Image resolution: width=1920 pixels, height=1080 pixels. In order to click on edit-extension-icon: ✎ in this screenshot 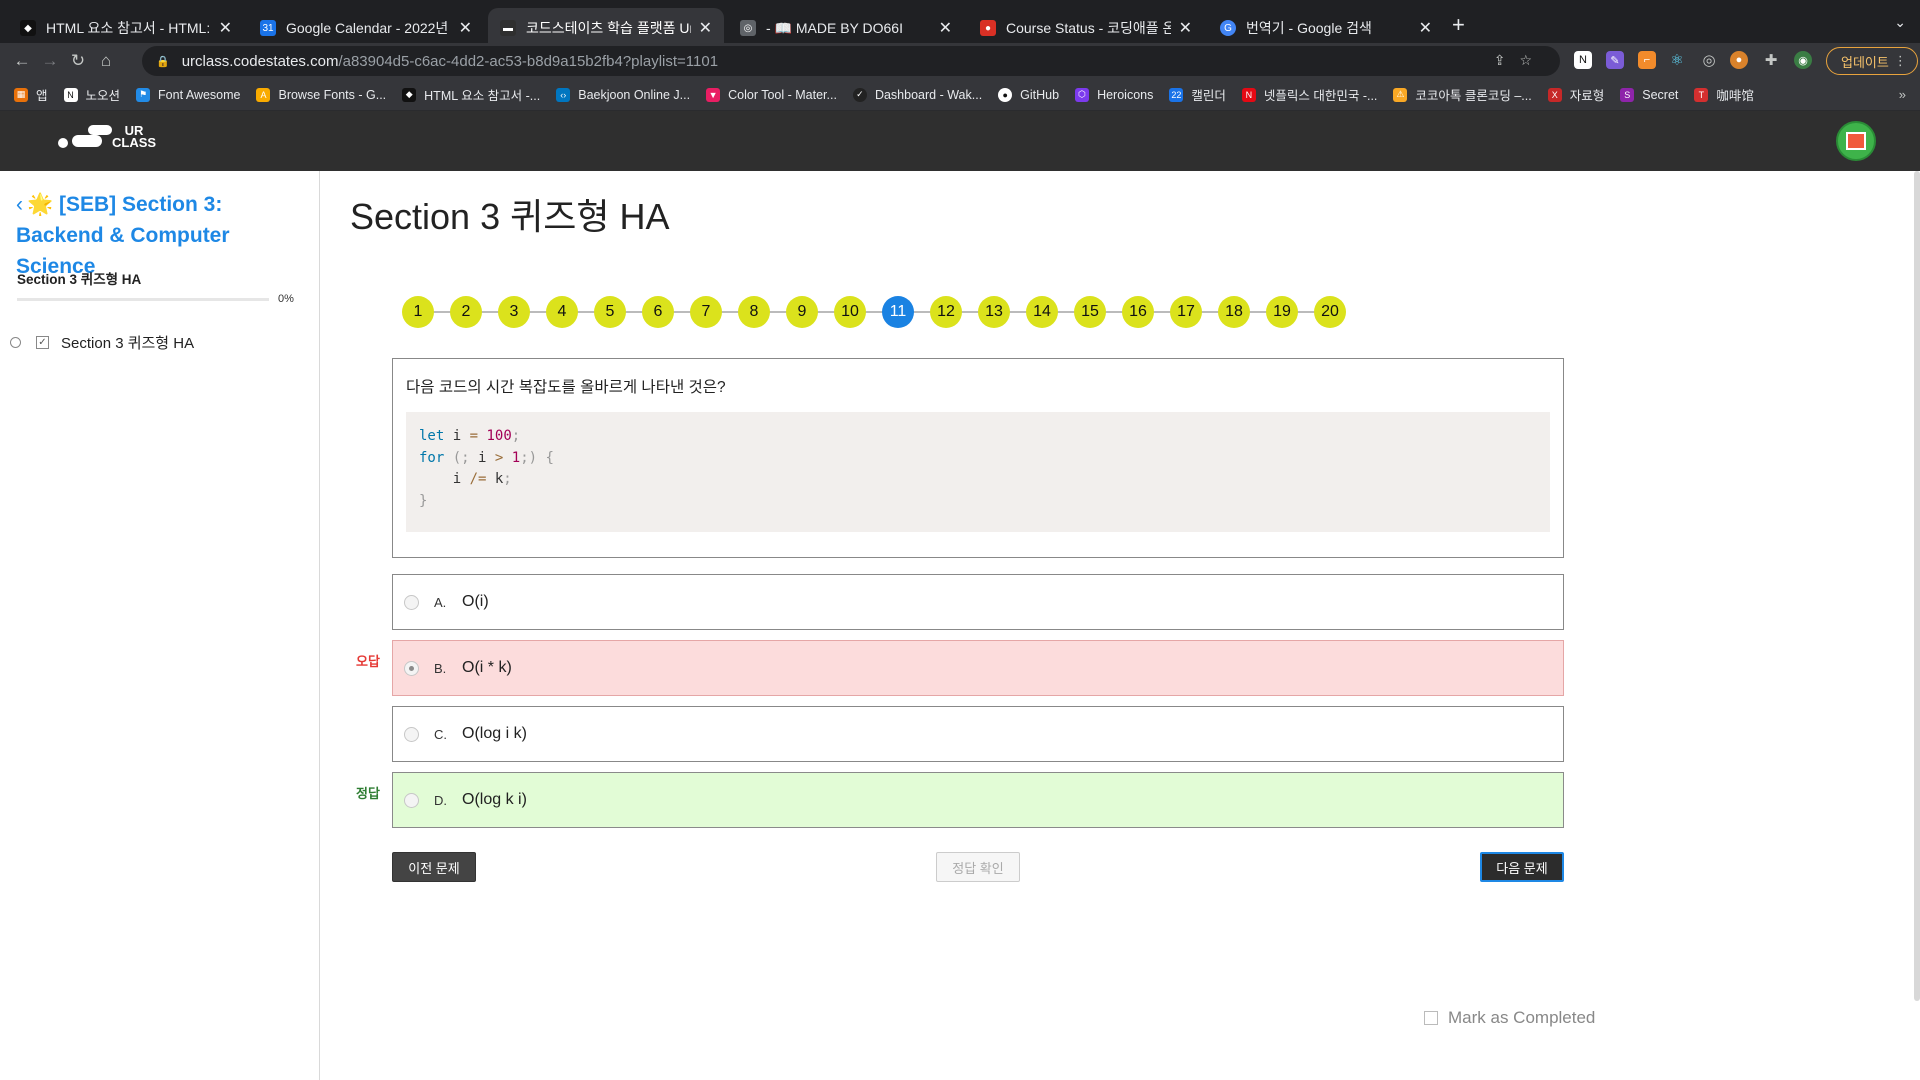, I will do `click(1615, 60)`.